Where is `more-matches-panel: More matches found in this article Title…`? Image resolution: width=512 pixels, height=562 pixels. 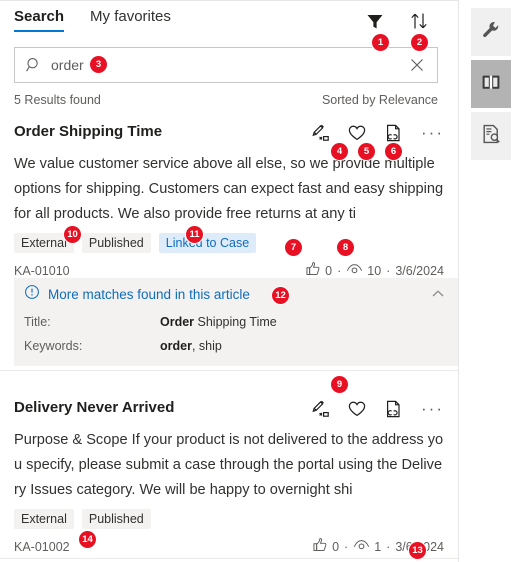
more-matches-panel: More matches found in this article Title… is located at coordinates (236, 322).